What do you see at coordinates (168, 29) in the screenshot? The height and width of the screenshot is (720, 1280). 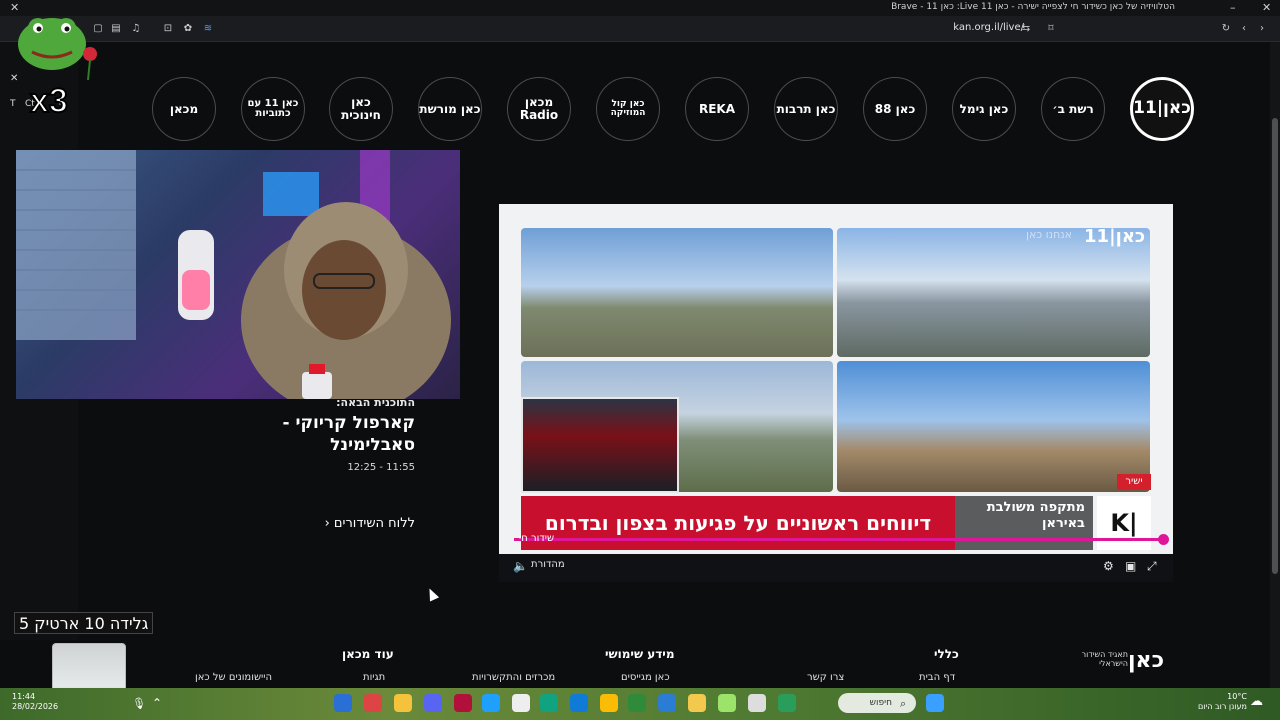 I see `screenshot-icon: ⊡` at bounding box center [168, 29].